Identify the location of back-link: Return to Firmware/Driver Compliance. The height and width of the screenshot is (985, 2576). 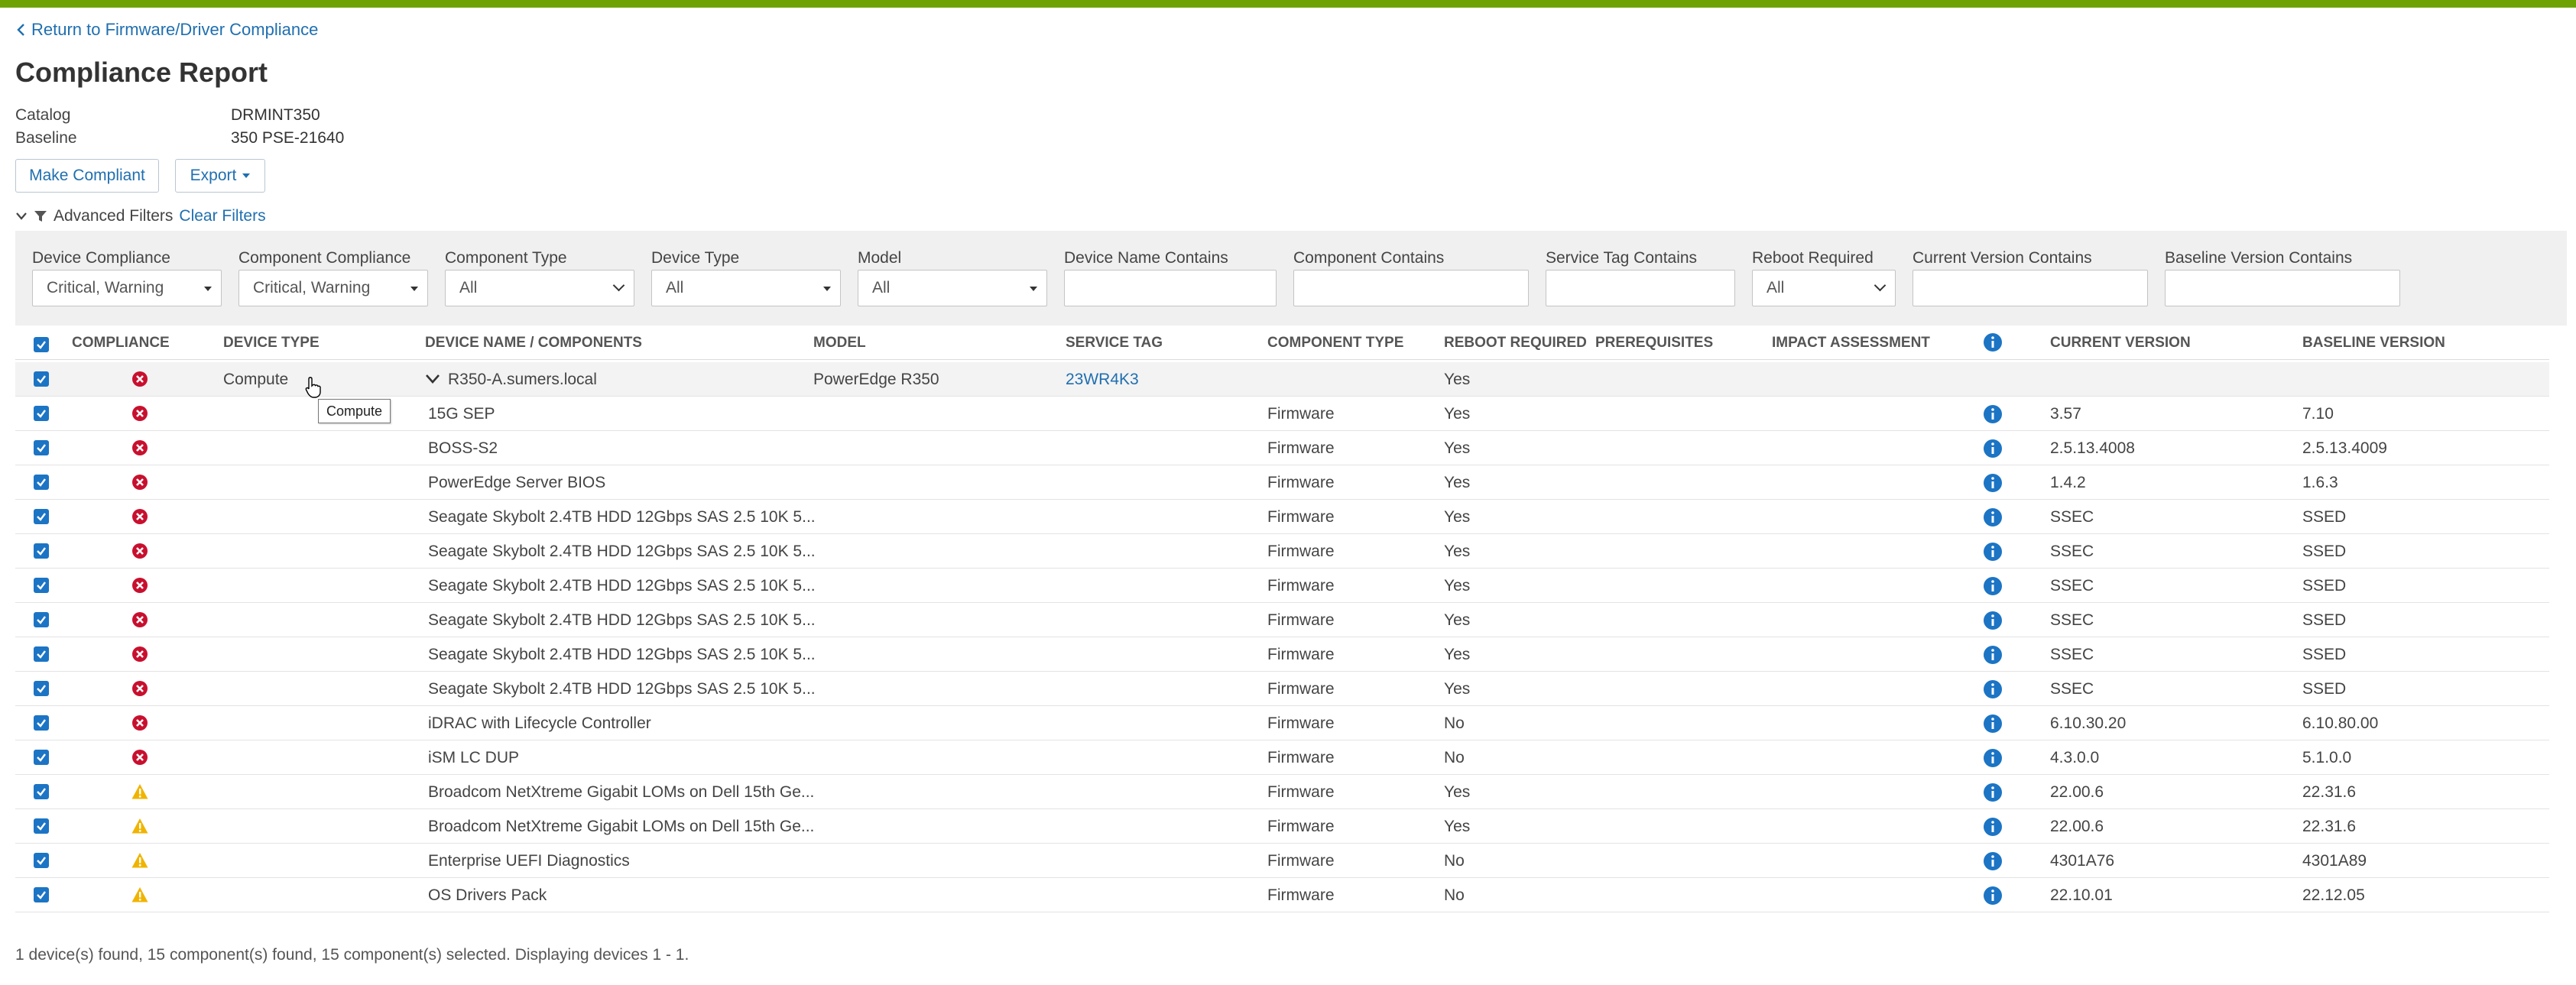
(167, 30).